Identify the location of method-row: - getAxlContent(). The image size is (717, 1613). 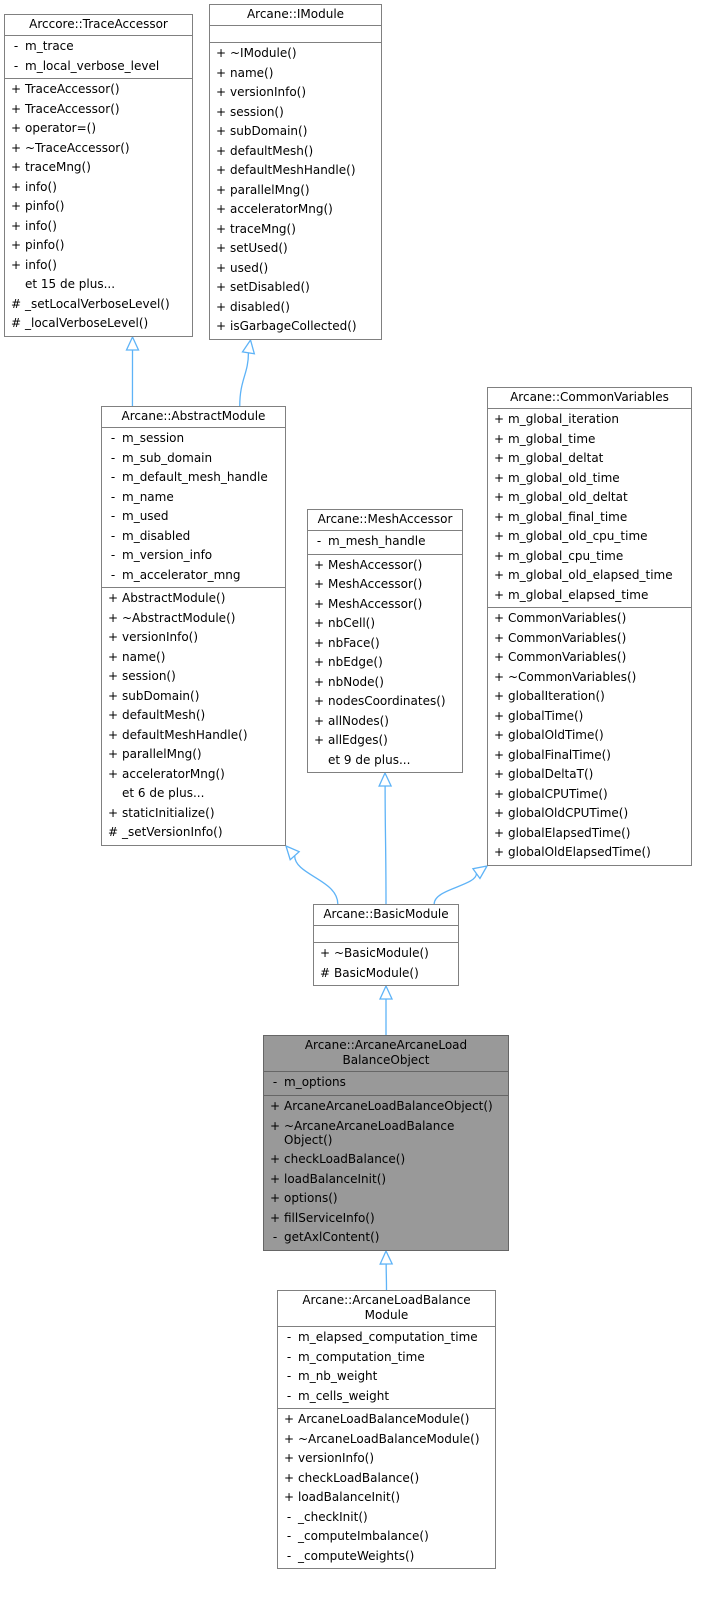
(386, 1238).